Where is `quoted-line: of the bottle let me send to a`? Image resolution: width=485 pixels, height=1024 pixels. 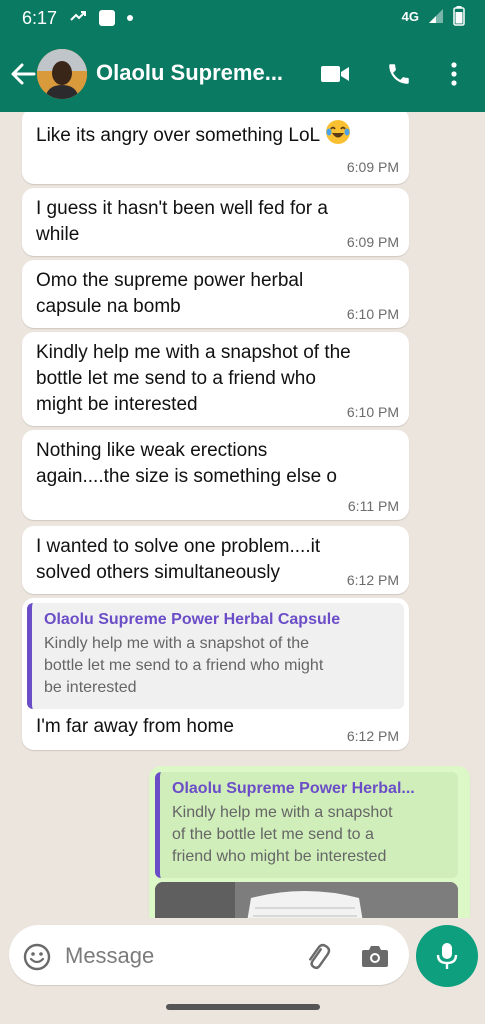 quoted-line: of the bottle let me send to a is located at coordinates (273, 834).